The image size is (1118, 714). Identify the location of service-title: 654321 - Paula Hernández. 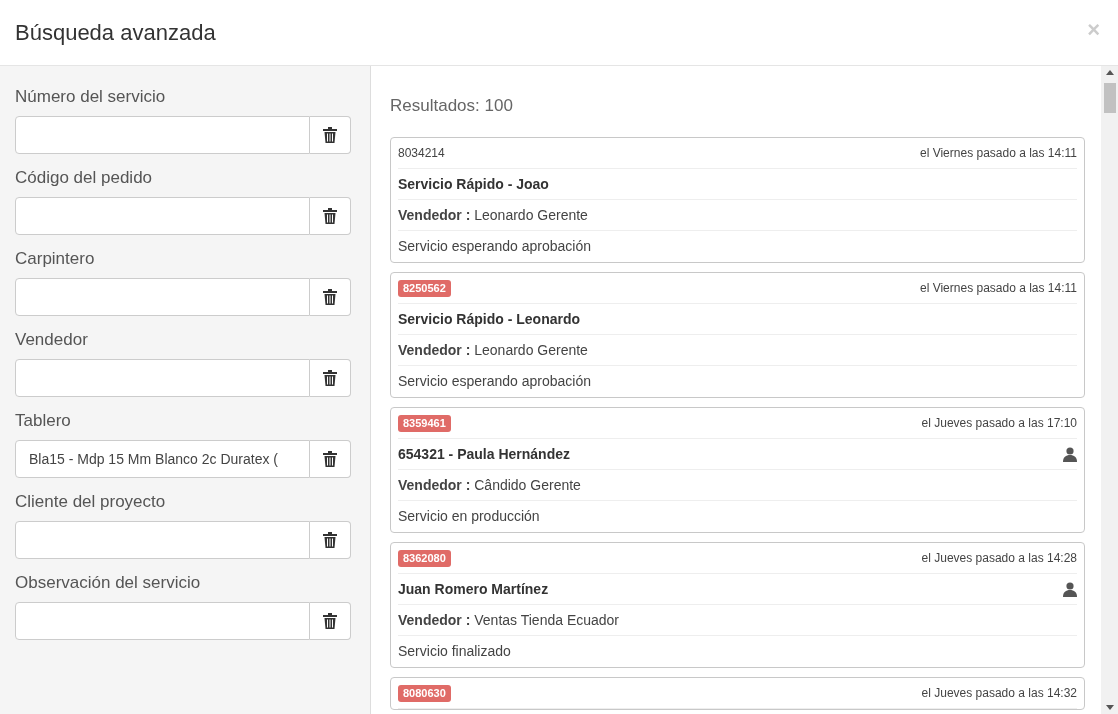
(484, 454).